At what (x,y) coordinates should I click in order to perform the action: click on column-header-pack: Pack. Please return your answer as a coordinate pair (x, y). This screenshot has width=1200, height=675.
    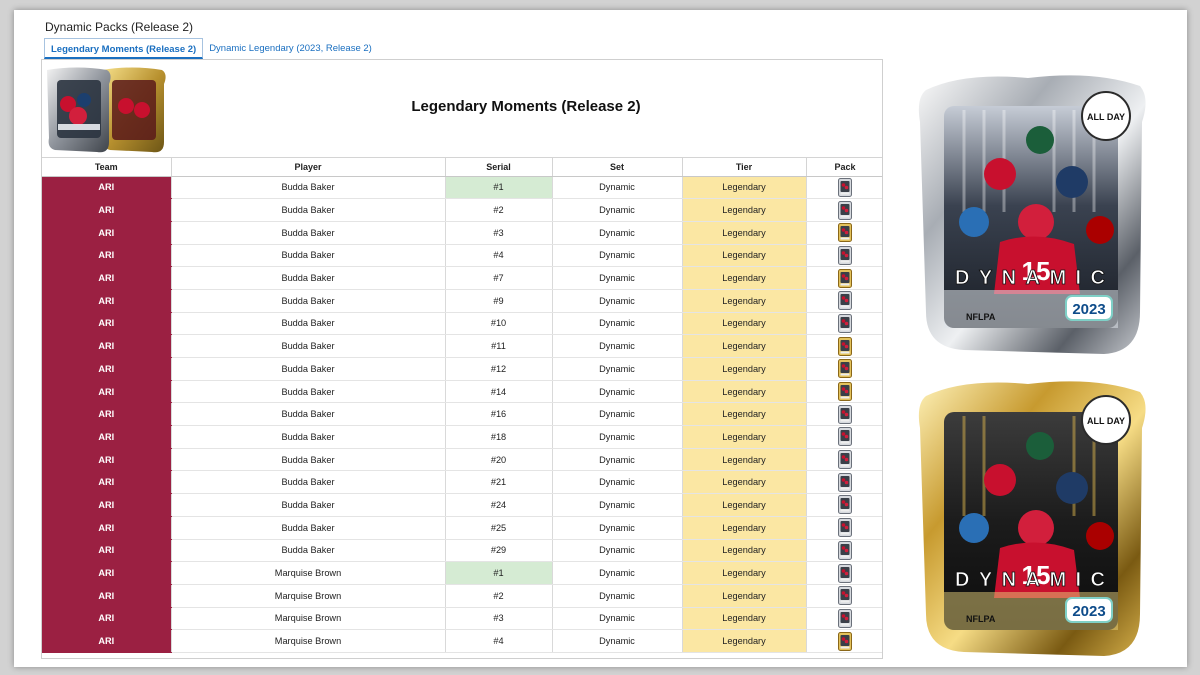
    Looking at the image, I should click on (844, 167).